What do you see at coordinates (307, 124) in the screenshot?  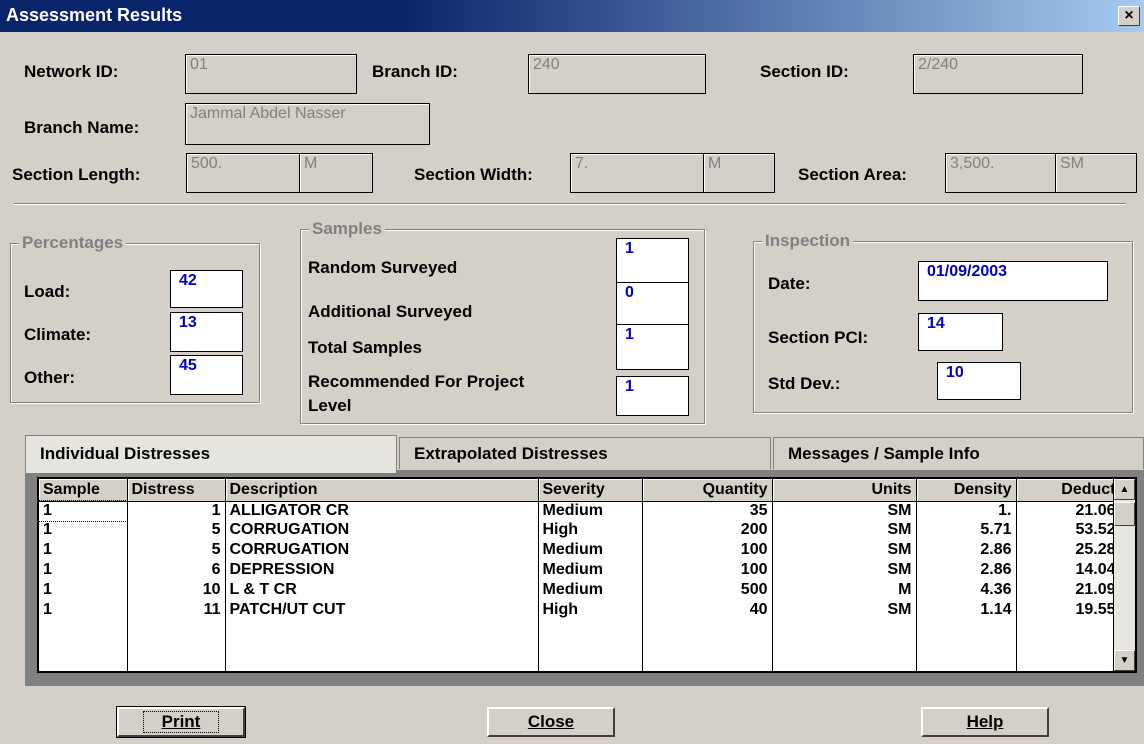 I see `branch-name-field: Jammal Abdel Nasser` at bounding box center [307, 124].